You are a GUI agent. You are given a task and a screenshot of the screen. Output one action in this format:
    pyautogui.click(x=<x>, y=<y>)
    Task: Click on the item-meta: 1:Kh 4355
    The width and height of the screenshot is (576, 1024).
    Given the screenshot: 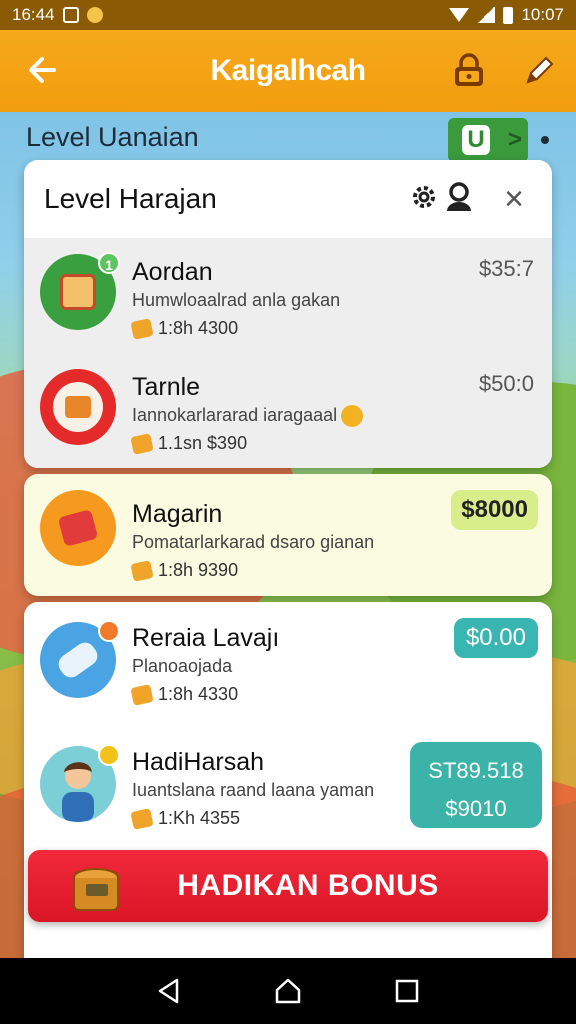 What is the action you would take?
    pyautogui.click(x=185, y=818)
    